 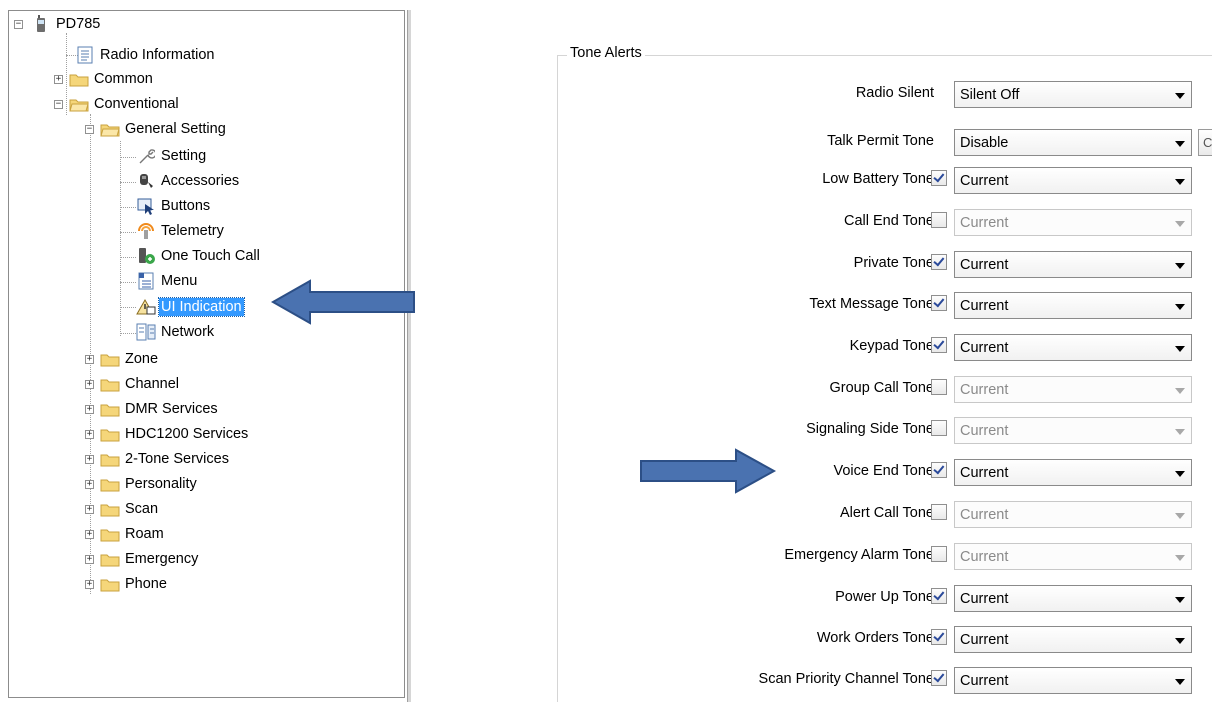 What do you see at coordinates (58, 104) in the screenshot?
I see `conventional-collapse-toggle: −` at bounding box center [58, 104].